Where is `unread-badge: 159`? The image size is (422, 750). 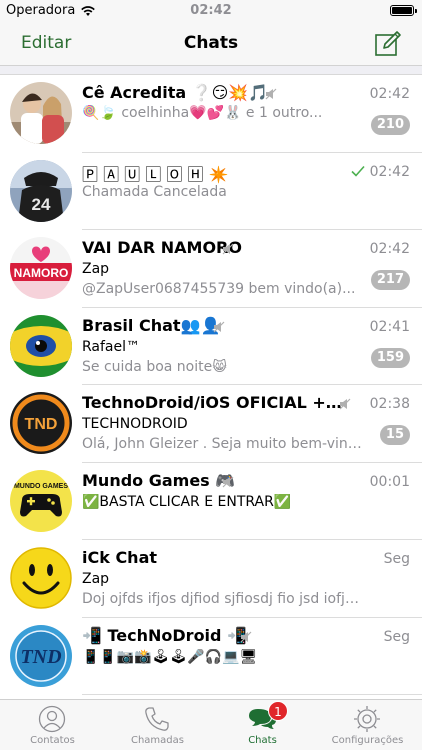
unread-badge: 159 is located at coordinates (390, 357).